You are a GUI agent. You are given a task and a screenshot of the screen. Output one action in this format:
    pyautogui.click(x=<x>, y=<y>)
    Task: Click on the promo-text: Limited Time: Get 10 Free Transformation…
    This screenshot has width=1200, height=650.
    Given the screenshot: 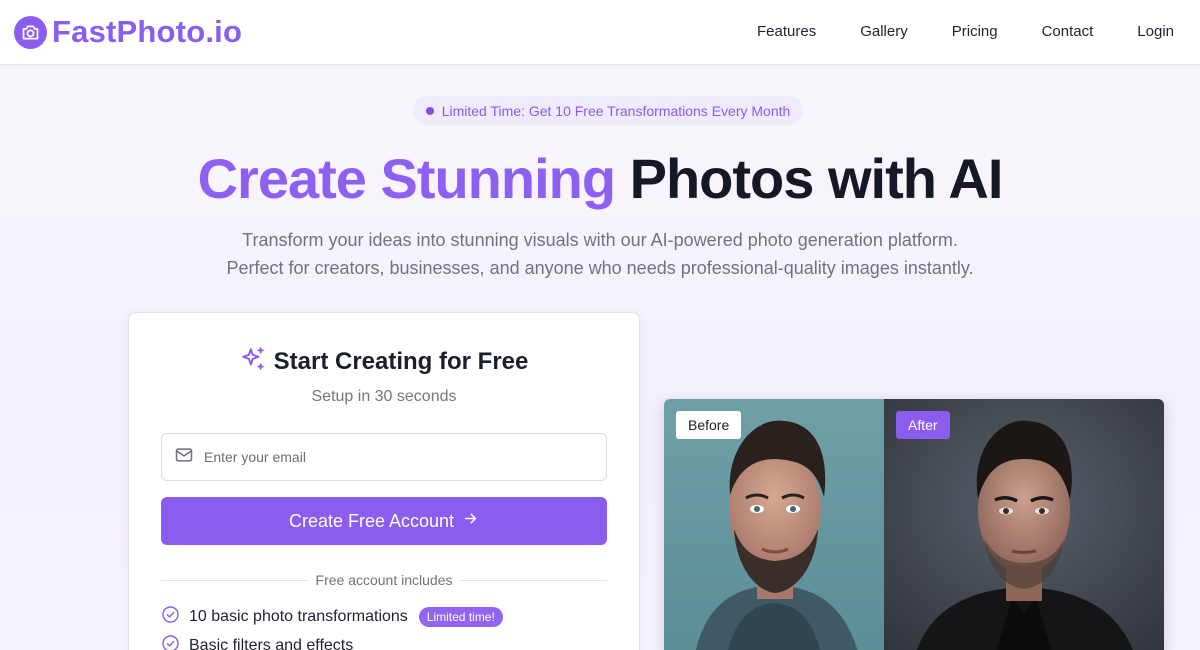 What is the action you would take?
    pyautogui.click(x=616, y=110)
    